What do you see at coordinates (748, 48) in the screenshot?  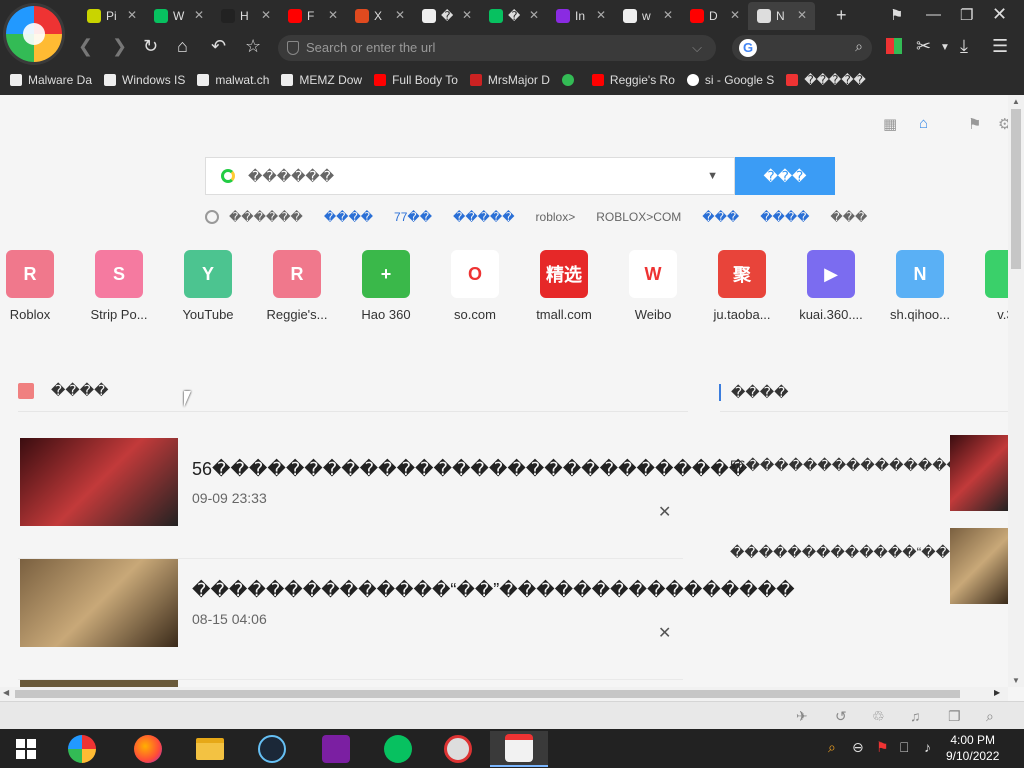 I see `google-icon: G` at bounding box center [748, 48].